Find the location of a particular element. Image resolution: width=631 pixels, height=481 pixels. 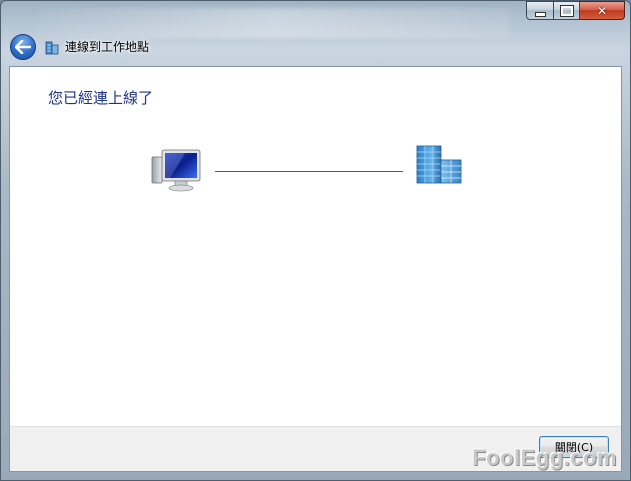

caption-buttons: ✕ is located at coordinates (575, 10).